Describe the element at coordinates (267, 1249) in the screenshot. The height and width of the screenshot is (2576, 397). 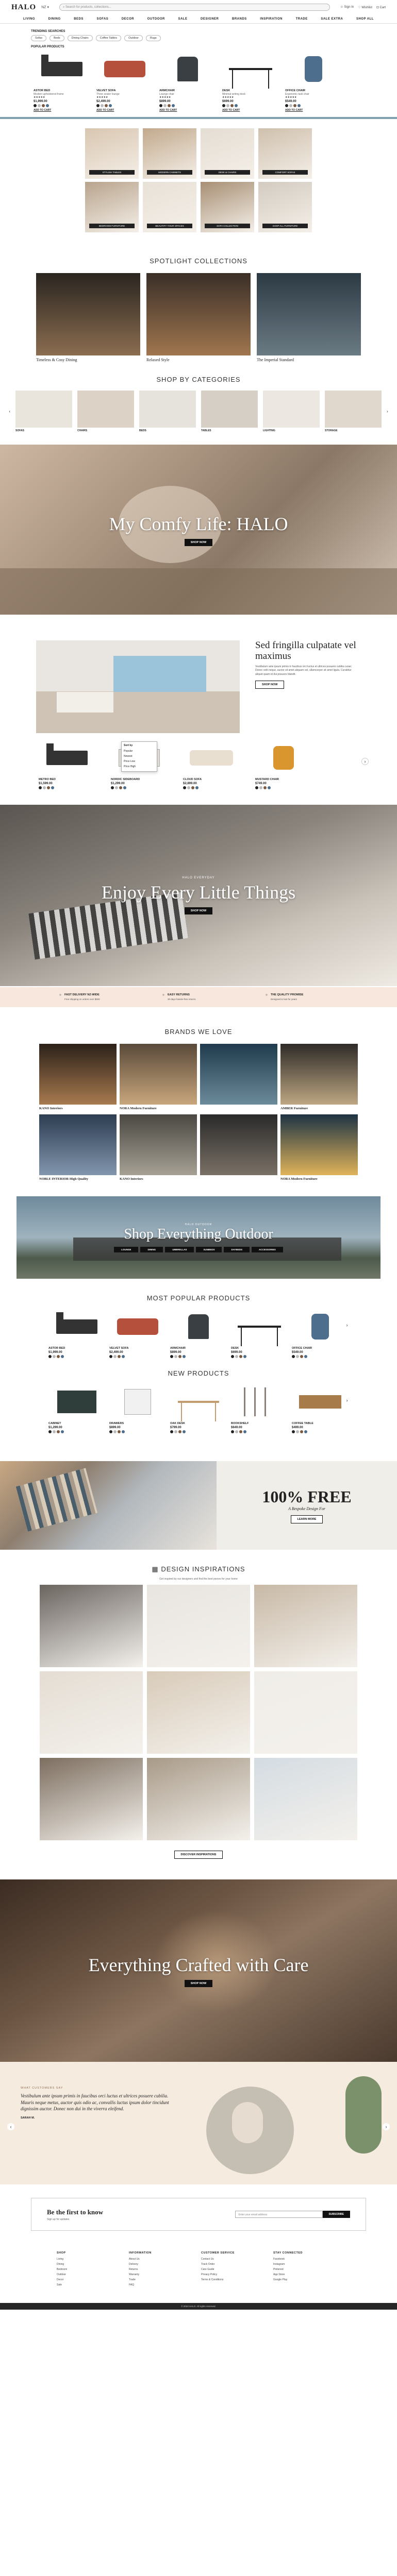
I see `outdoor-chip: ACCESSORIES` at that location.